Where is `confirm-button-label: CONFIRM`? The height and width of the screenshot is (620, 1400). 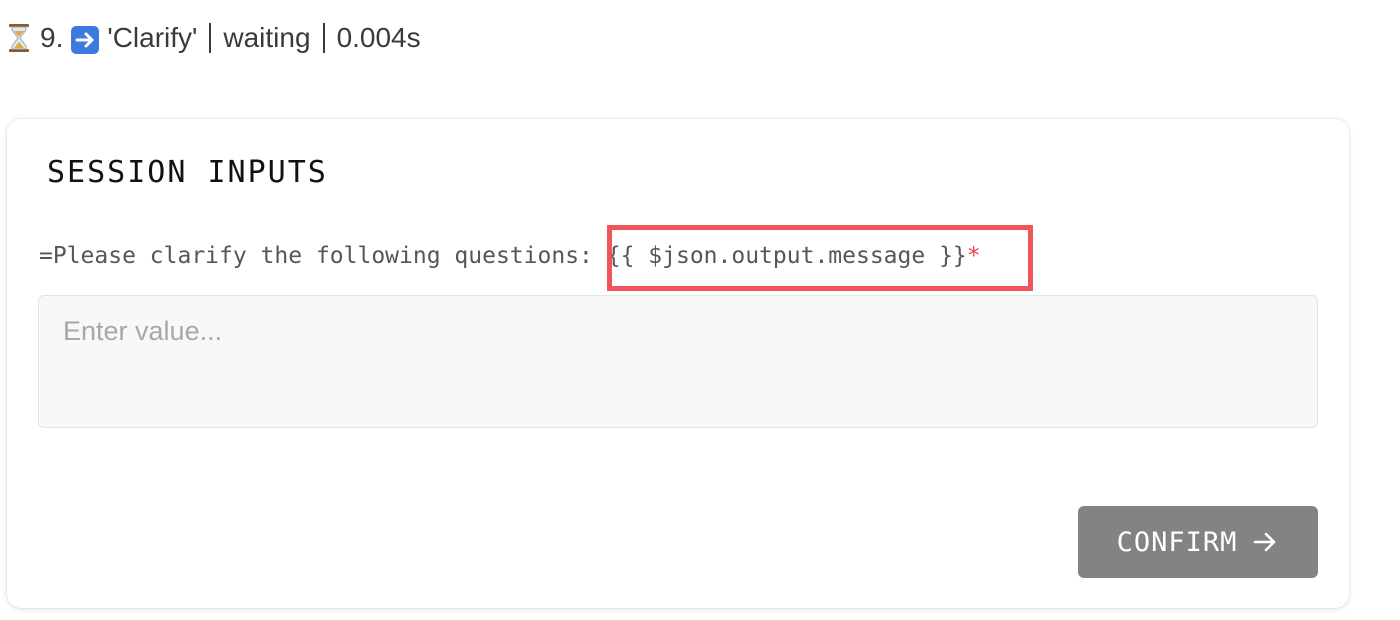 confirm-button-label: CONFIRM is located at coordinates (1177, 542).